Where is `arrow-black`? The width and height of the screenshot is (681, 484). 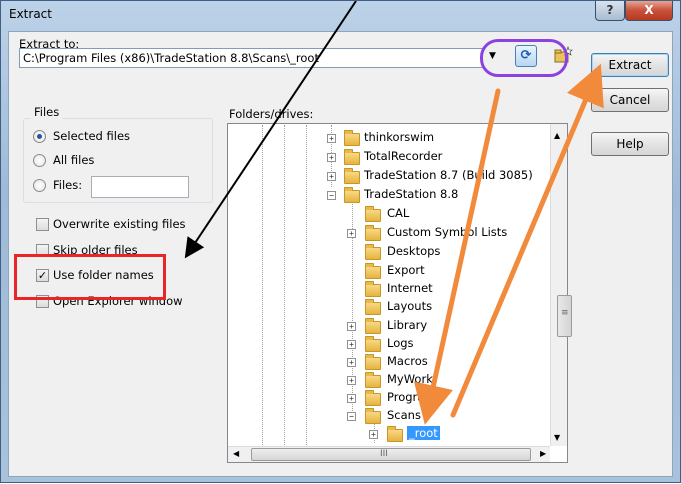 arrow-black is located at coordinates (270, 130).